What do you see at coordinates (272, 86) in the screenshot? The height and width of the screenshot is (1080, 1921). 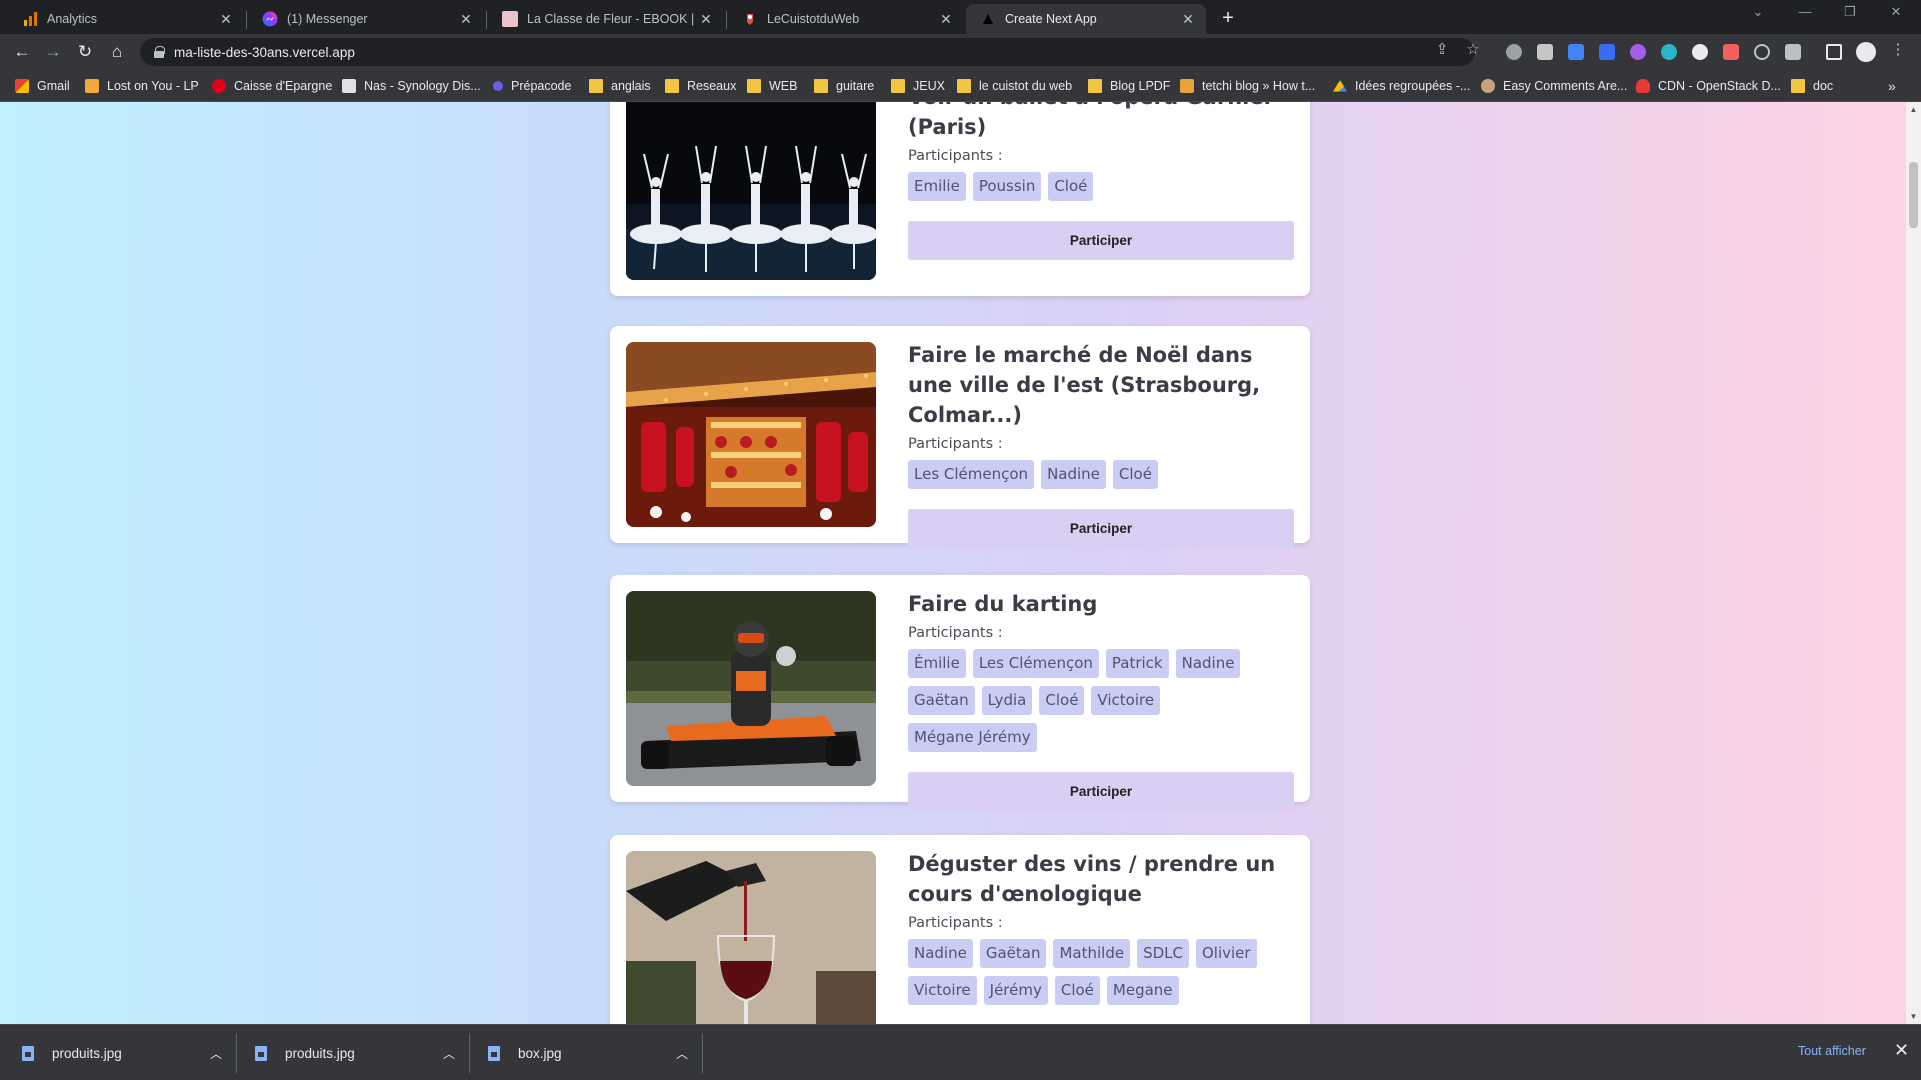 I see `bookmark-caisse-epargne: Caisse d'Epargne` at bounding box center [272, 86].